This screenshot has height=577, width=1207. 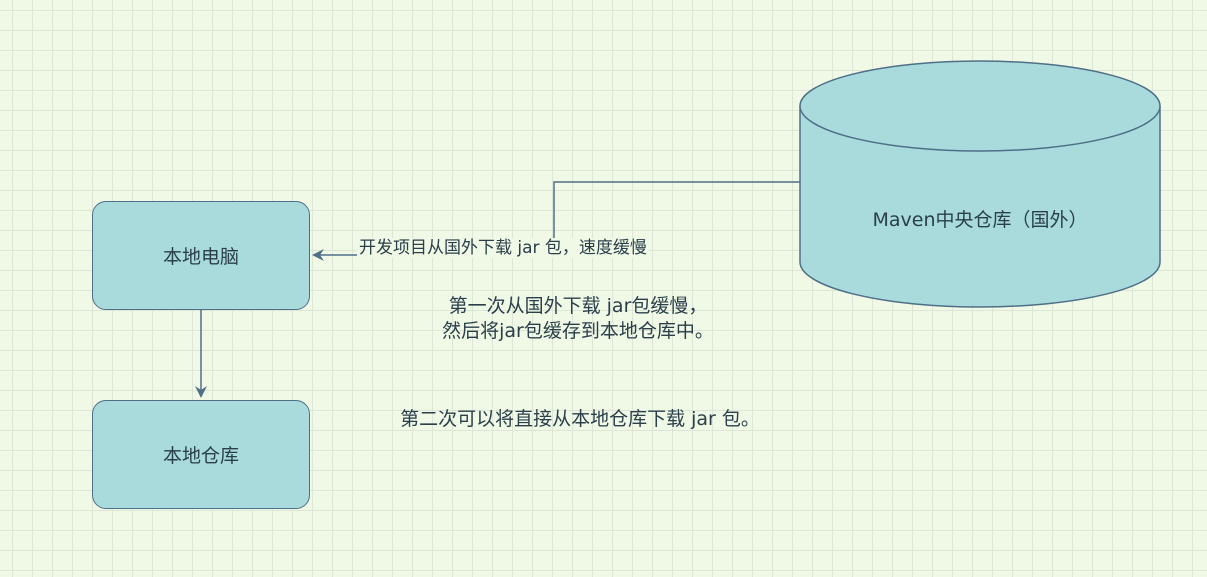 I want to click on local-repo-label: 本地仓库, so click(x=200, y=456).